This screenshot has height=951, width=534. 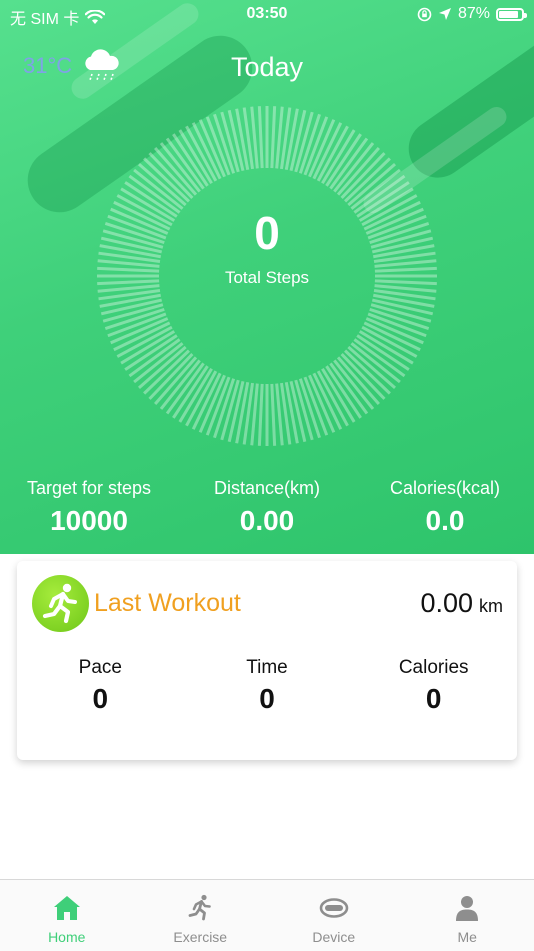 I want to click on metric-label: Calories, so click(x=433, y=668).